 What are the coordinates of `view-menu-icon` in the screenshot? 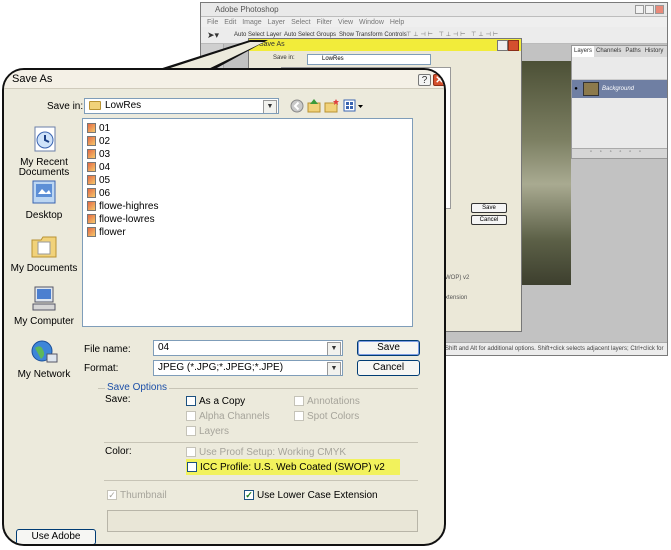 It's located at (354, 106).